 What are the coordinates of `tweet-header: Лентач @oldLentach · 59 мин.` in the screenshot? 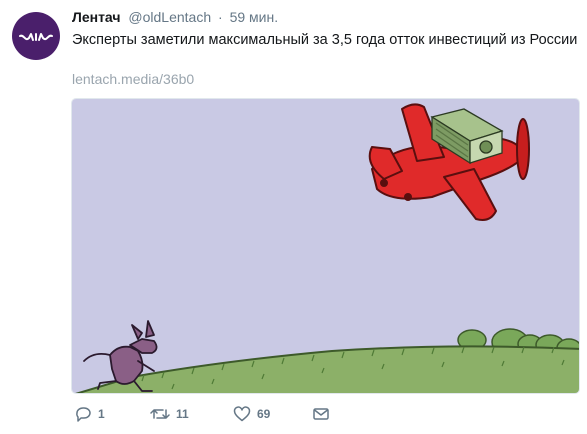 It's located at (175, 17).